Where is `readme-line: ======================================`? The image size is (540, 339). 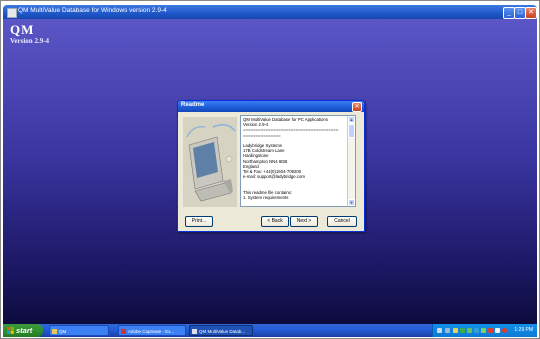
readme-line: ====================================== is located at coordinates (291, 130).